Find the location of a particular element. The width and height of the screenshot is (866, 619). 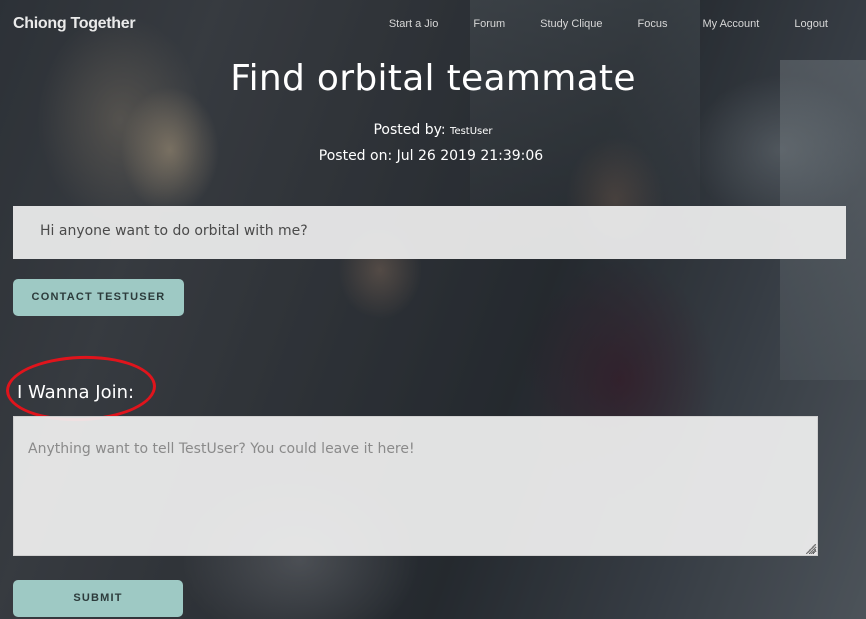

post-message: Hi anyone want to do orbital with me? is located at coordinates (429, 232).